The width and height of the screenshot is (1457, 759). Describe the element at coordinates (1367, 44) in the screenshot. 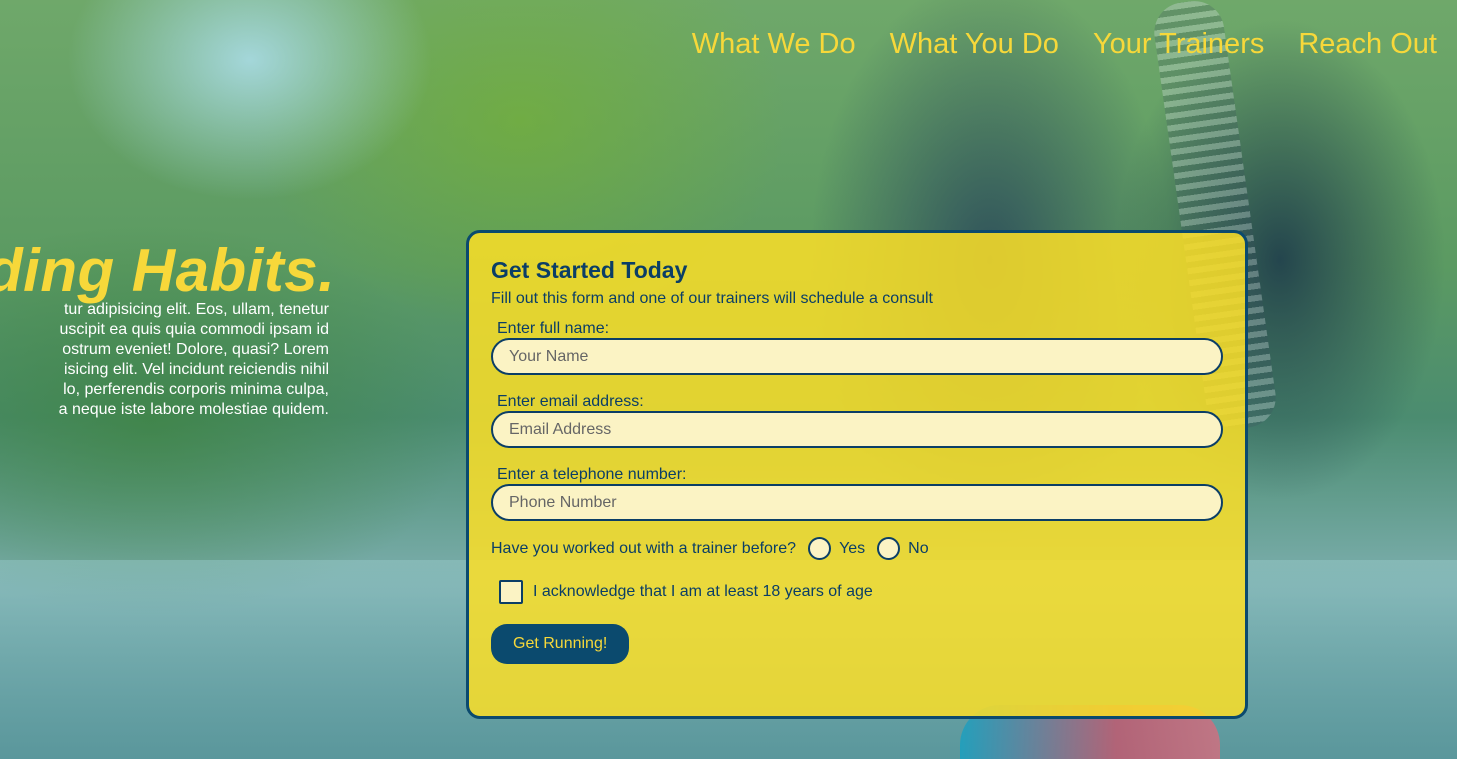

I see `nav-link-reach-out: Reach Out` at that location.